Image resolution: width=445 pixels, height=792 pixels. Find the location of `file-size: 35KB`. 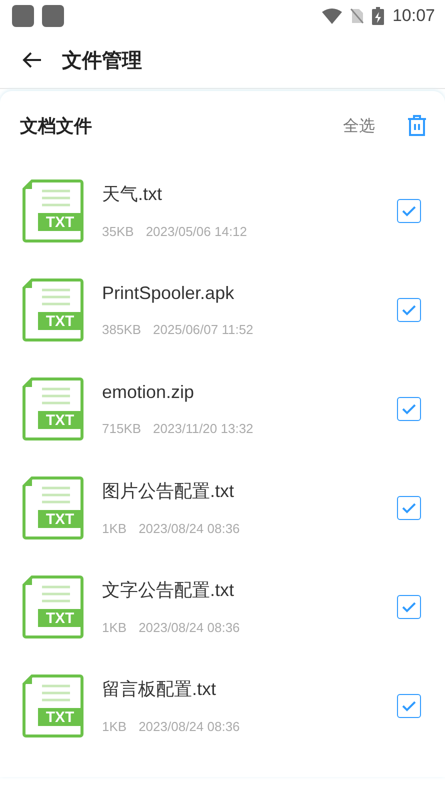

file-size: 35KB is located at coordinates (118, 231).